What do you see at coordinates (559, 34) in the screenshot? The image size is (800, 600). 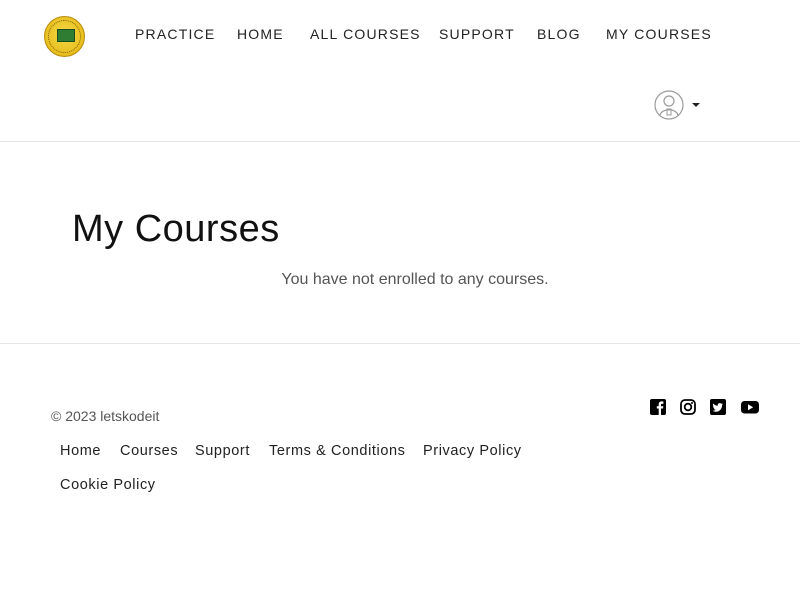 I see `nav-blog: BLOG` at bounding box center [559, 34].